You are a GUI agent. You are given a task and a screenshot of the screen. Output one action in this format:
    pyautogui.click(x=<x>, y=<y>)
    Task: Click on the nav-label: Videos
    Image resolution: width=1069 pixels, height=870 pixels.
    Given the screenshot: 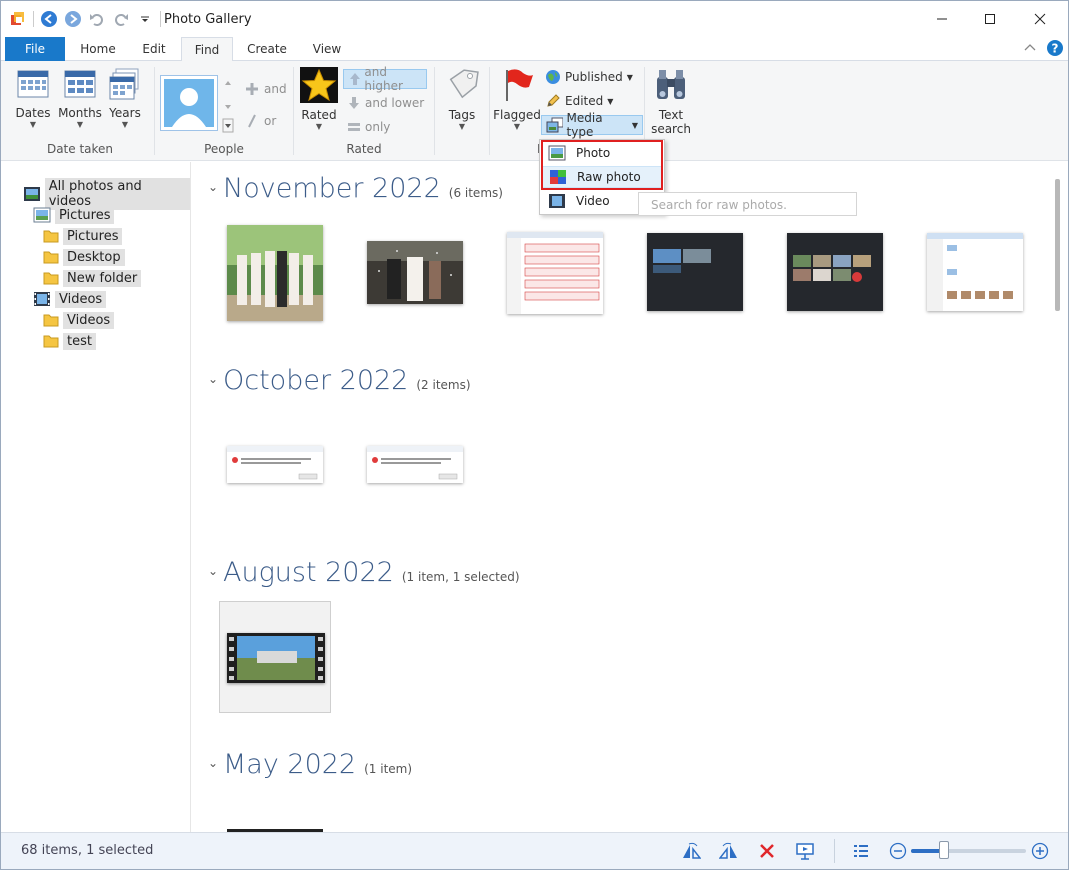 What is the action you would take?
    pyautogui.click(x=89, y=320)
    